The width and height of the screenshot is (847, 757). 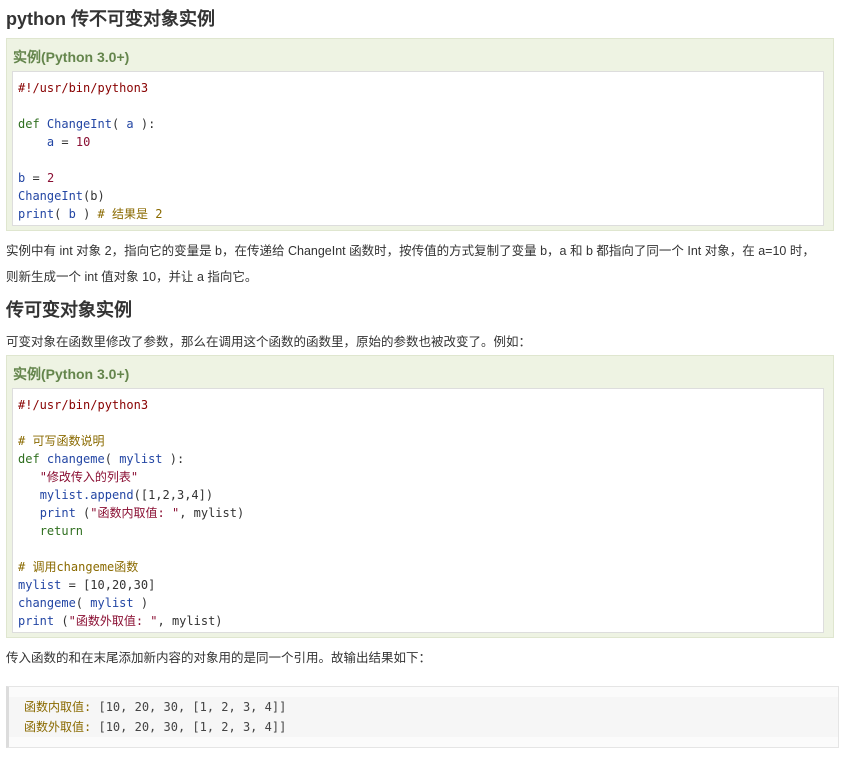 What do you see at coordinates (130, 124) in the screenshot?
I see `code-param: a` at bounding box center [130, 124].